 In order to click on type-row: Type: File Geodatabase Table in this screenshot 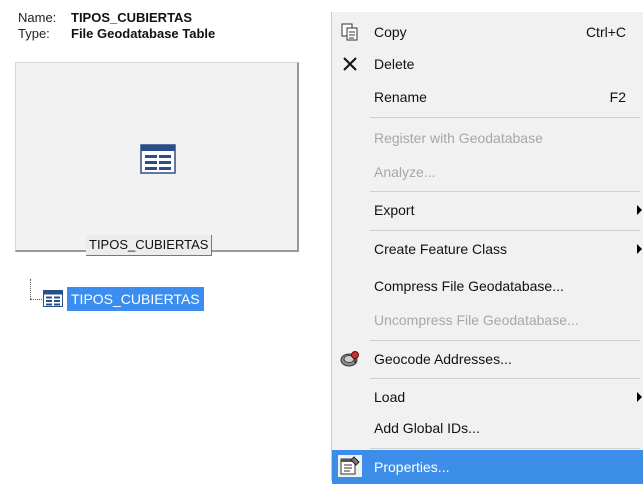, I will do `click(116, 34)`.